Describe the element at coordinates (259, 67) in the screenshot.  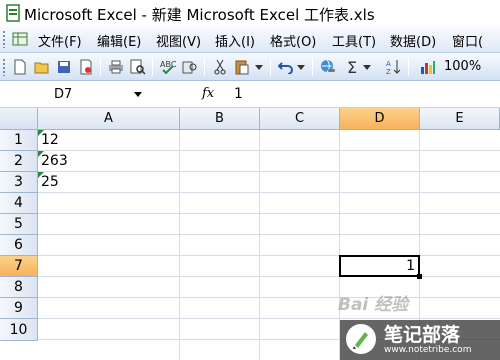
I see `paste-dropdown-icon` at that location.